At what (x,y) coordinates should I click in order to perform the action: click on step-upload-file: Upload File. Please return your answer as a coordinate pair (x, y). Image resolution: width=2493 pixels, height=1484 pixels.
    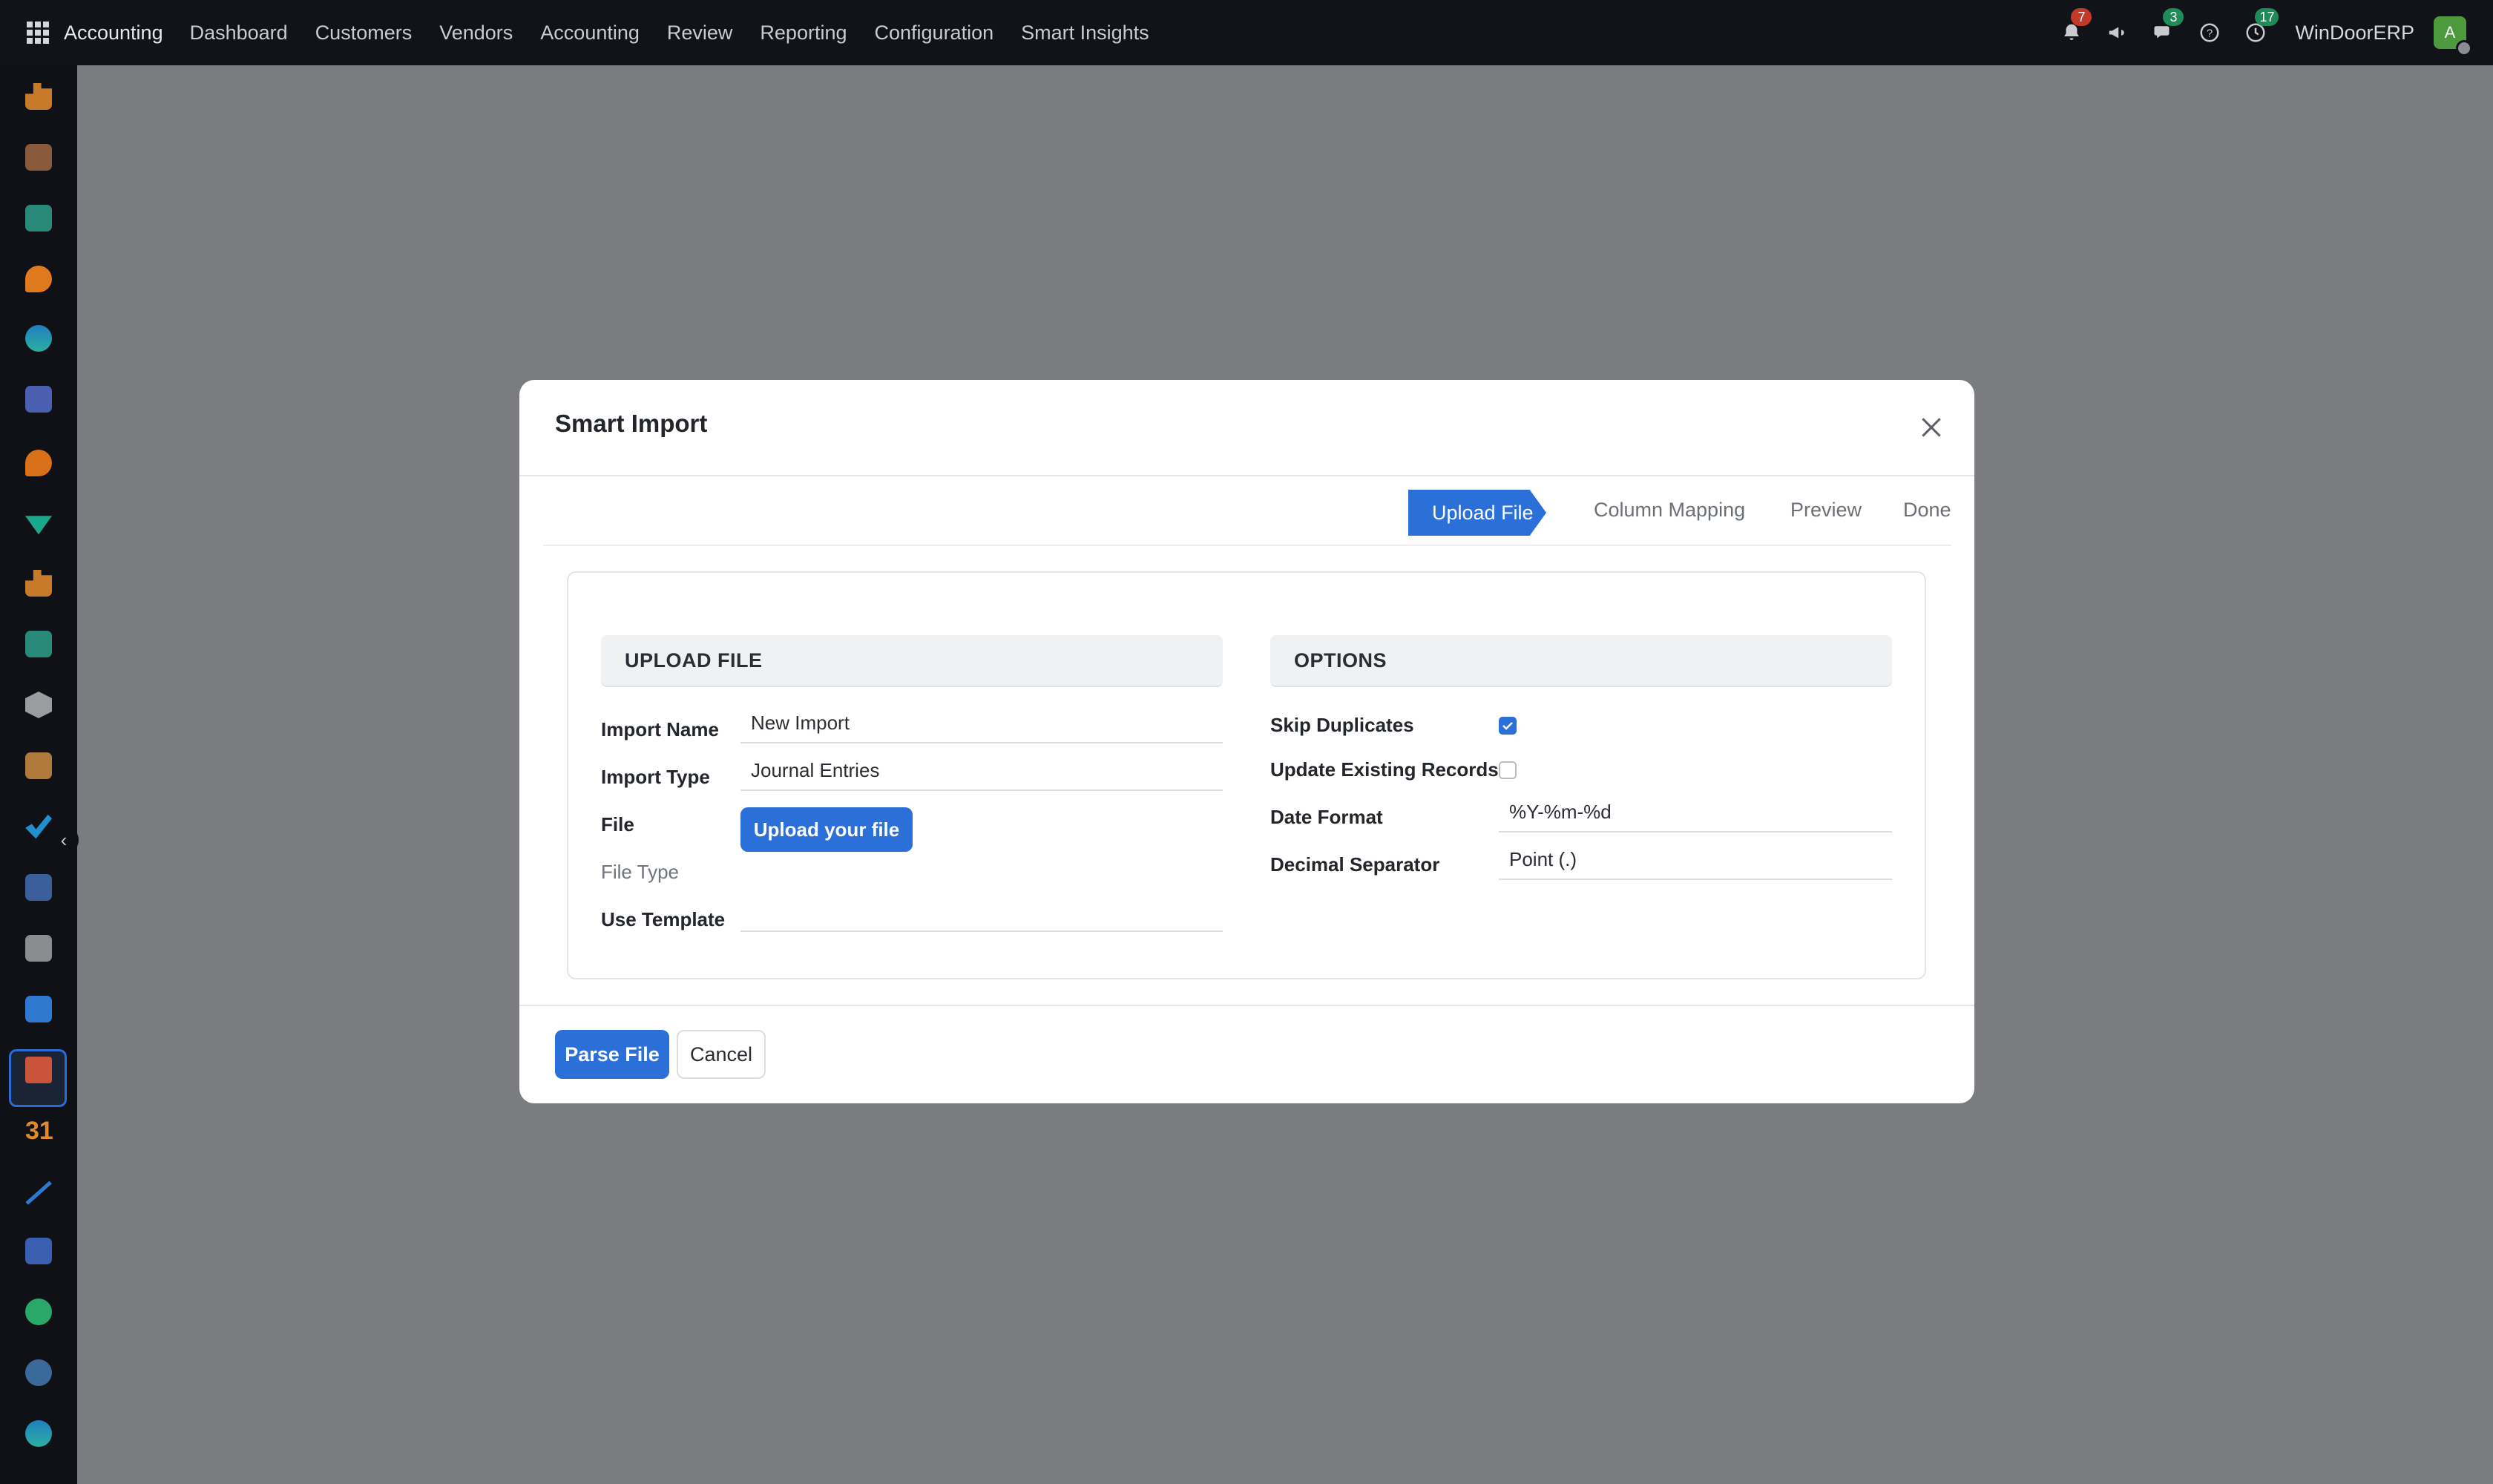
    Looking at the image, I should click on (1477, 513).